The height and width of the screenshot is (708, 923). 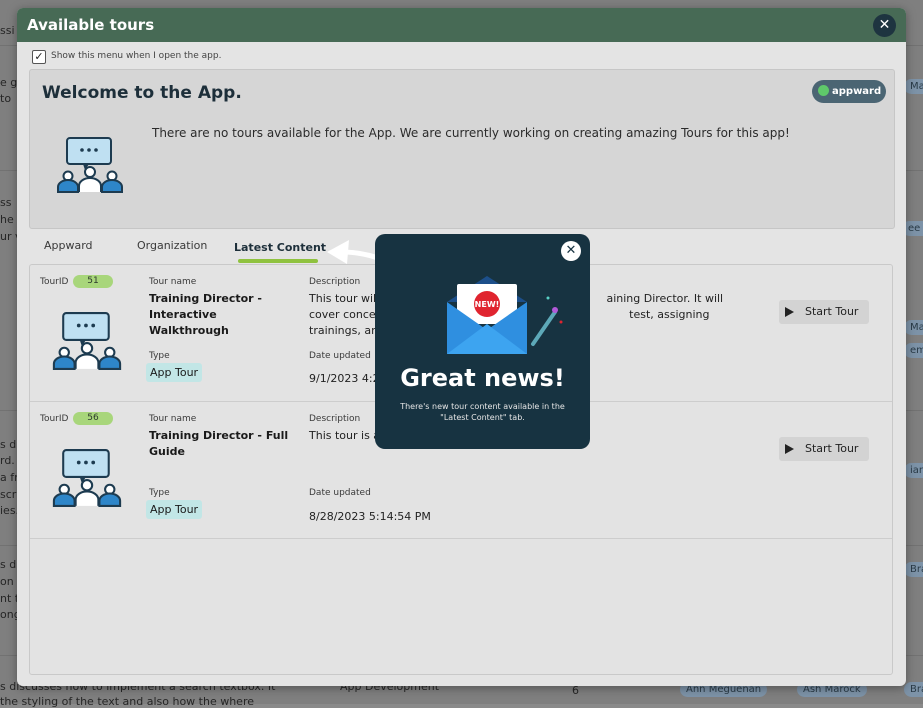 What do you see at coordinates (136, 56) in the screenshot?
I see `show-menu-label: Show this menu when I open the app.` at bounding box center [136, 56].